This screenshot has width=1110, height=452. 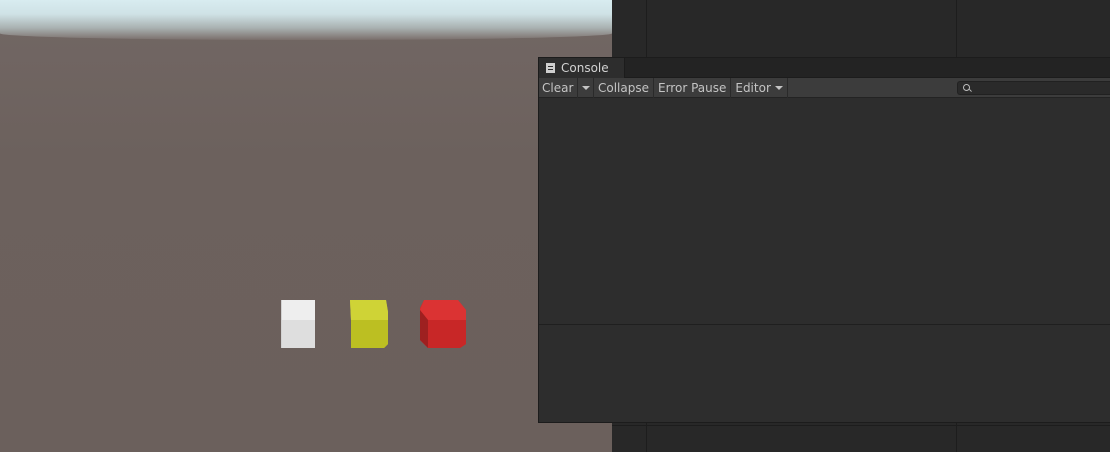 What do you see at coordinates (443, 324) in the screenshot?
I see `red-cube` at bounding box center [443, 324].